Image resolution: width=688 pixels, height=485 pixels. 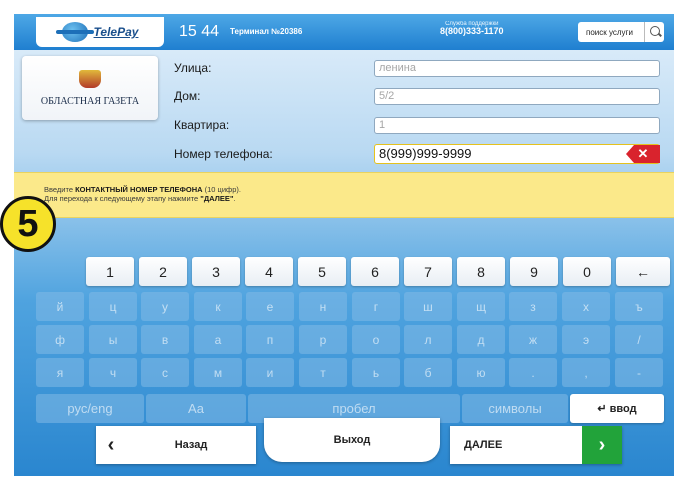 What do you see at coordinates (517, 68) in the screenshot?
I see `street-field: ленина` at bounding box center [517, 68].